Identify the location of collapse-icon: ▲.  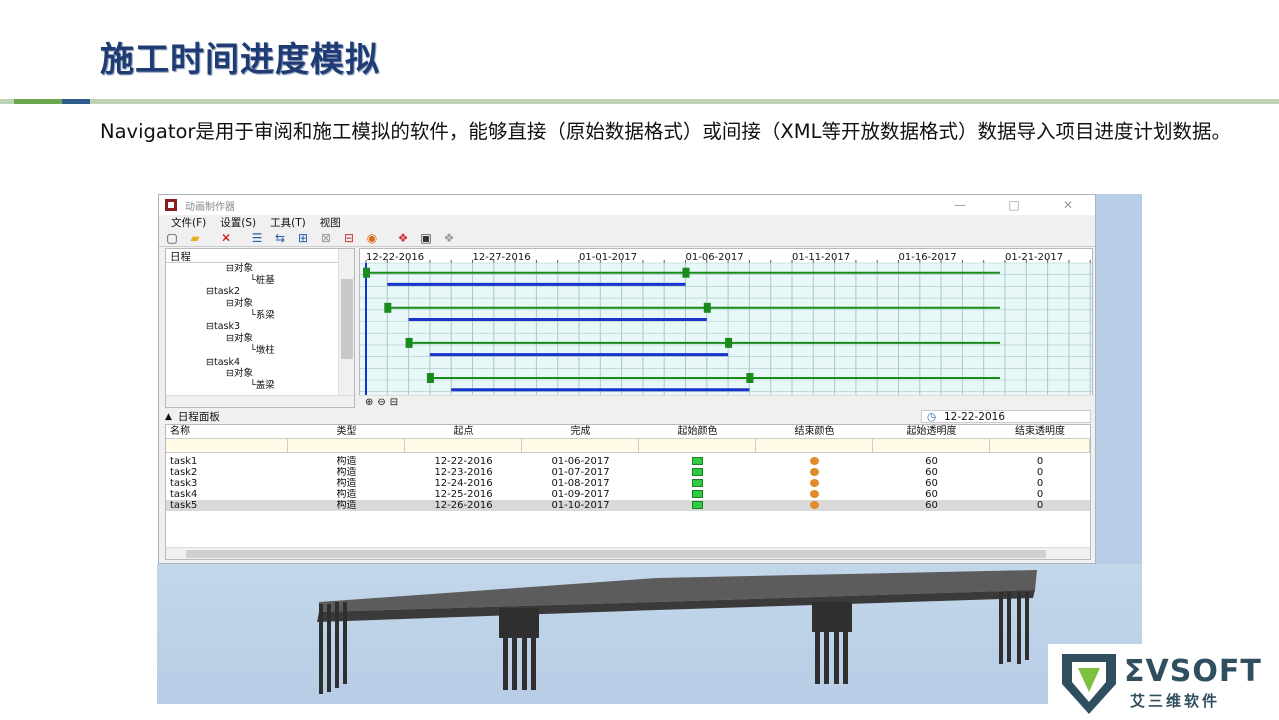
(168, 417).